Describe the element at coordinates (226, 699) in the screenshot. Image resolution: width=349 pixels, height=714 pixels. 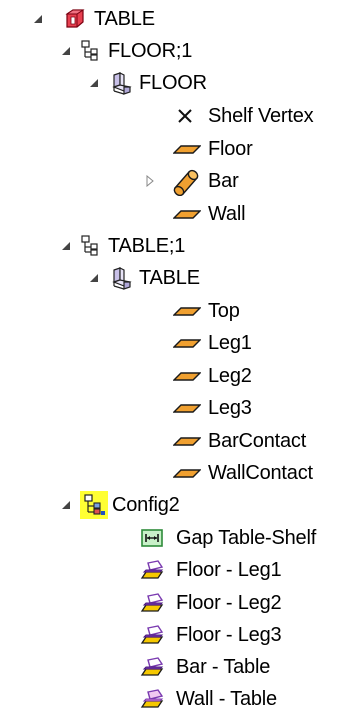
I see `tree-node-label: Wall - Table` at that location.